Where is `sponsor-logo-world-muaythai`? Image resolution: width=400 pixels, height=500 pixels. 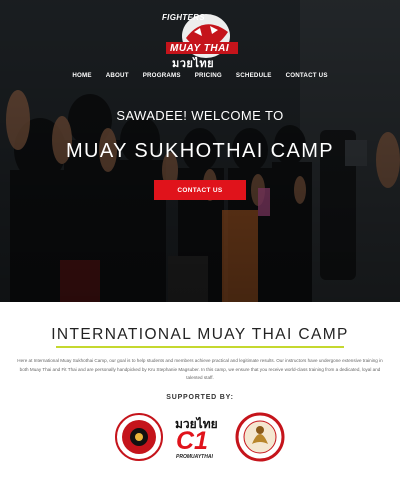 sponsor-logo-world-muaythai is located at coordinates (260, 437).